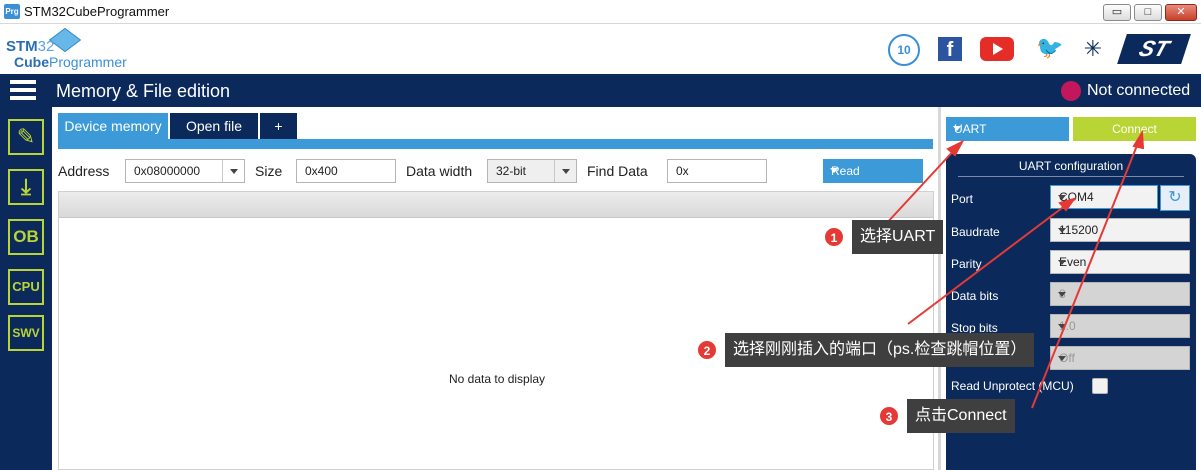 This screenshot has height=470, width=1201. Describe the element at coordinates (1049, 48) in the screenshot. I see `twitter-icon: 🐦` at that location.